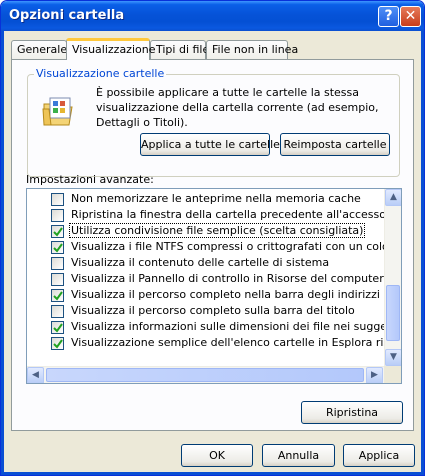 This screenshot has height=476, width=425. Describe the element at coordinates (374, 375) in the screenshot. I see `scroll-right-button: ▶` at that location.